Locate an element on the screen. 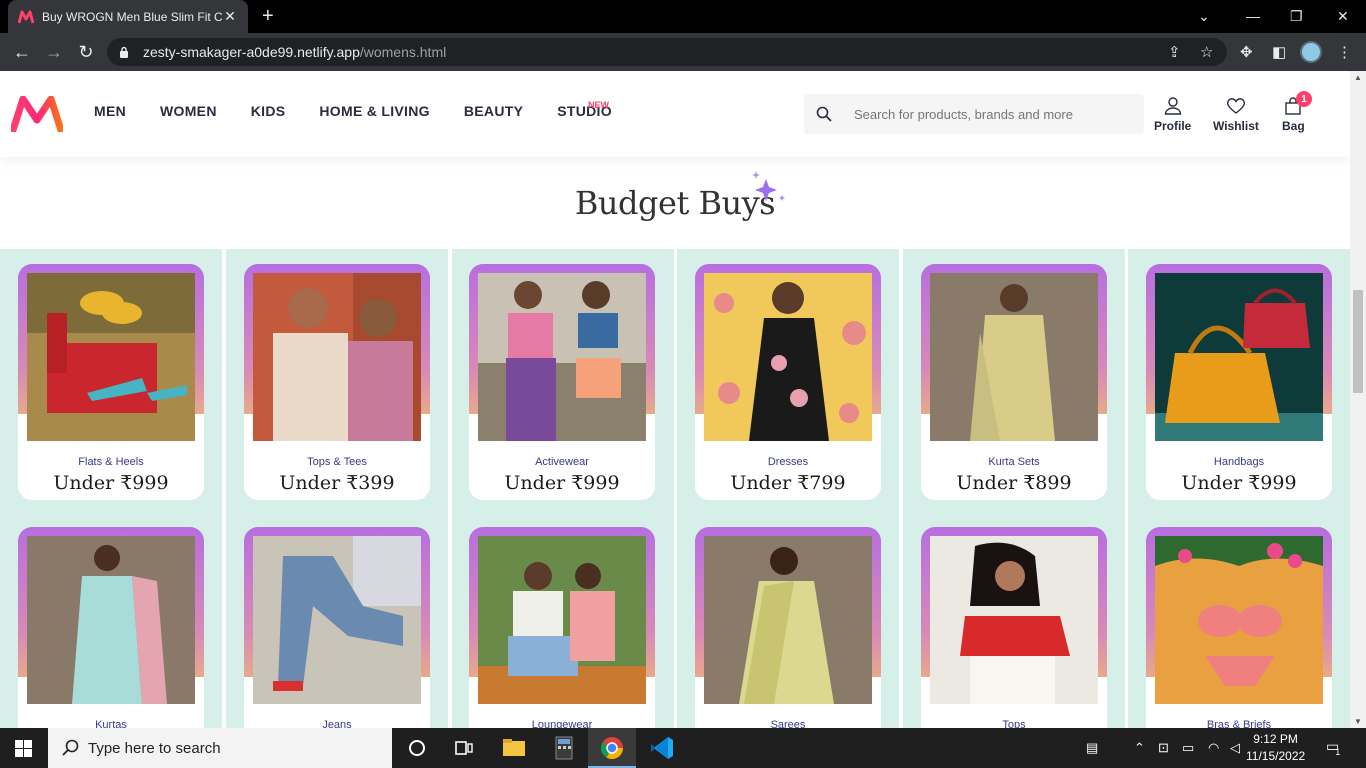  product-category: Handbags is located at coordinates (1239, 462).